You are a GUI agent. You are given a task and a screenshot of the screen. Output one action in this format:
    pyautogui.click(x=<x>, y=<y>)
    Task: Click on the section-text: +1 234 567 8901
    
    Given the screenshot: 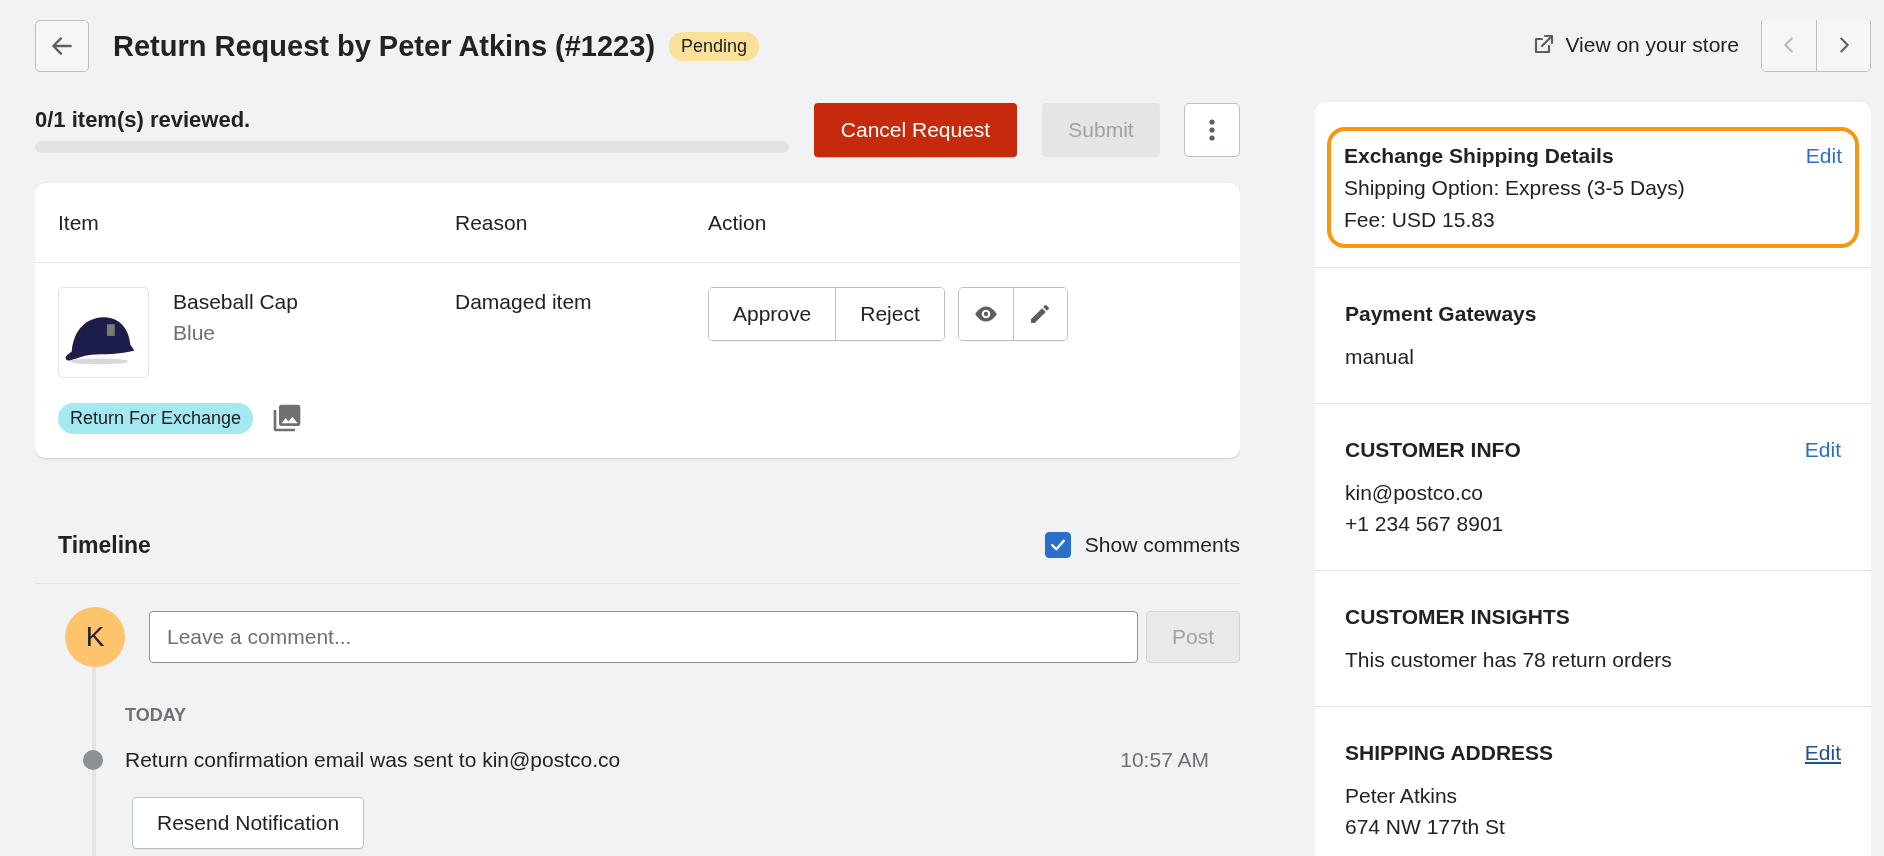 What is the action you would take?
    pyautogui.click(x=1425, y=523)
    